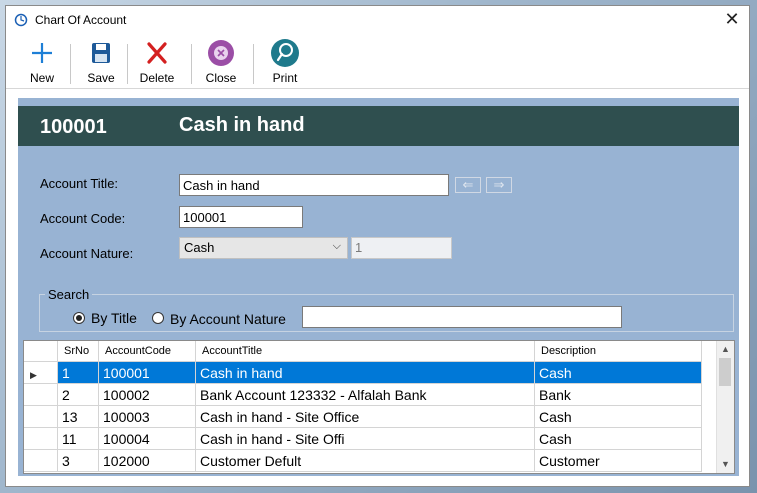 The image size is (757, 493). I want to click on cell-srno: 1, so click(78, 372).